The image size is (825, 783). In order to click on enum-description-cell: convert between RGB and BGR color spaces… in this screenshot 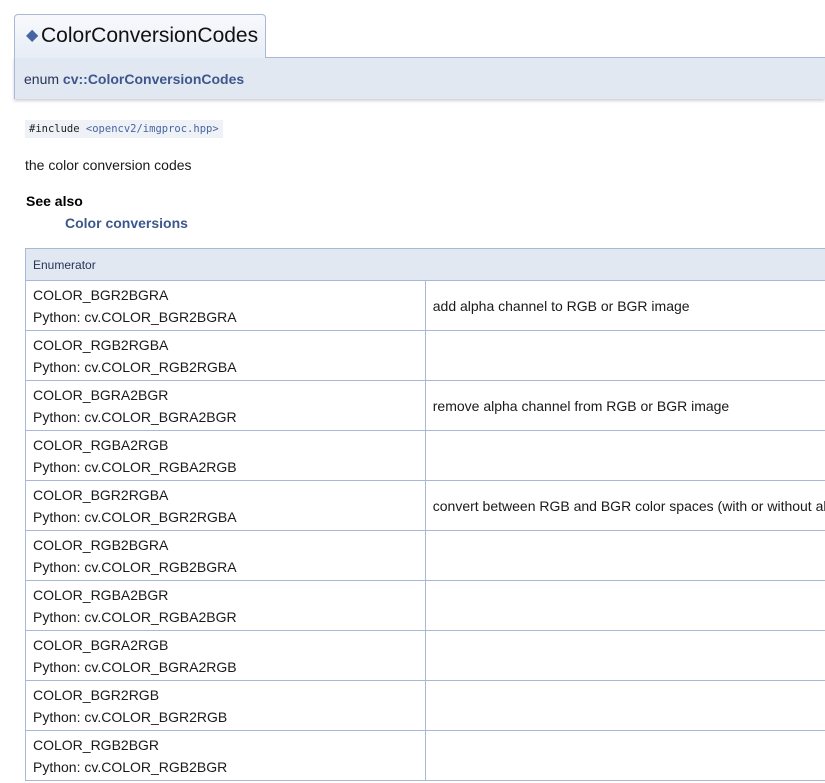, I will do `click(624, 505)`.